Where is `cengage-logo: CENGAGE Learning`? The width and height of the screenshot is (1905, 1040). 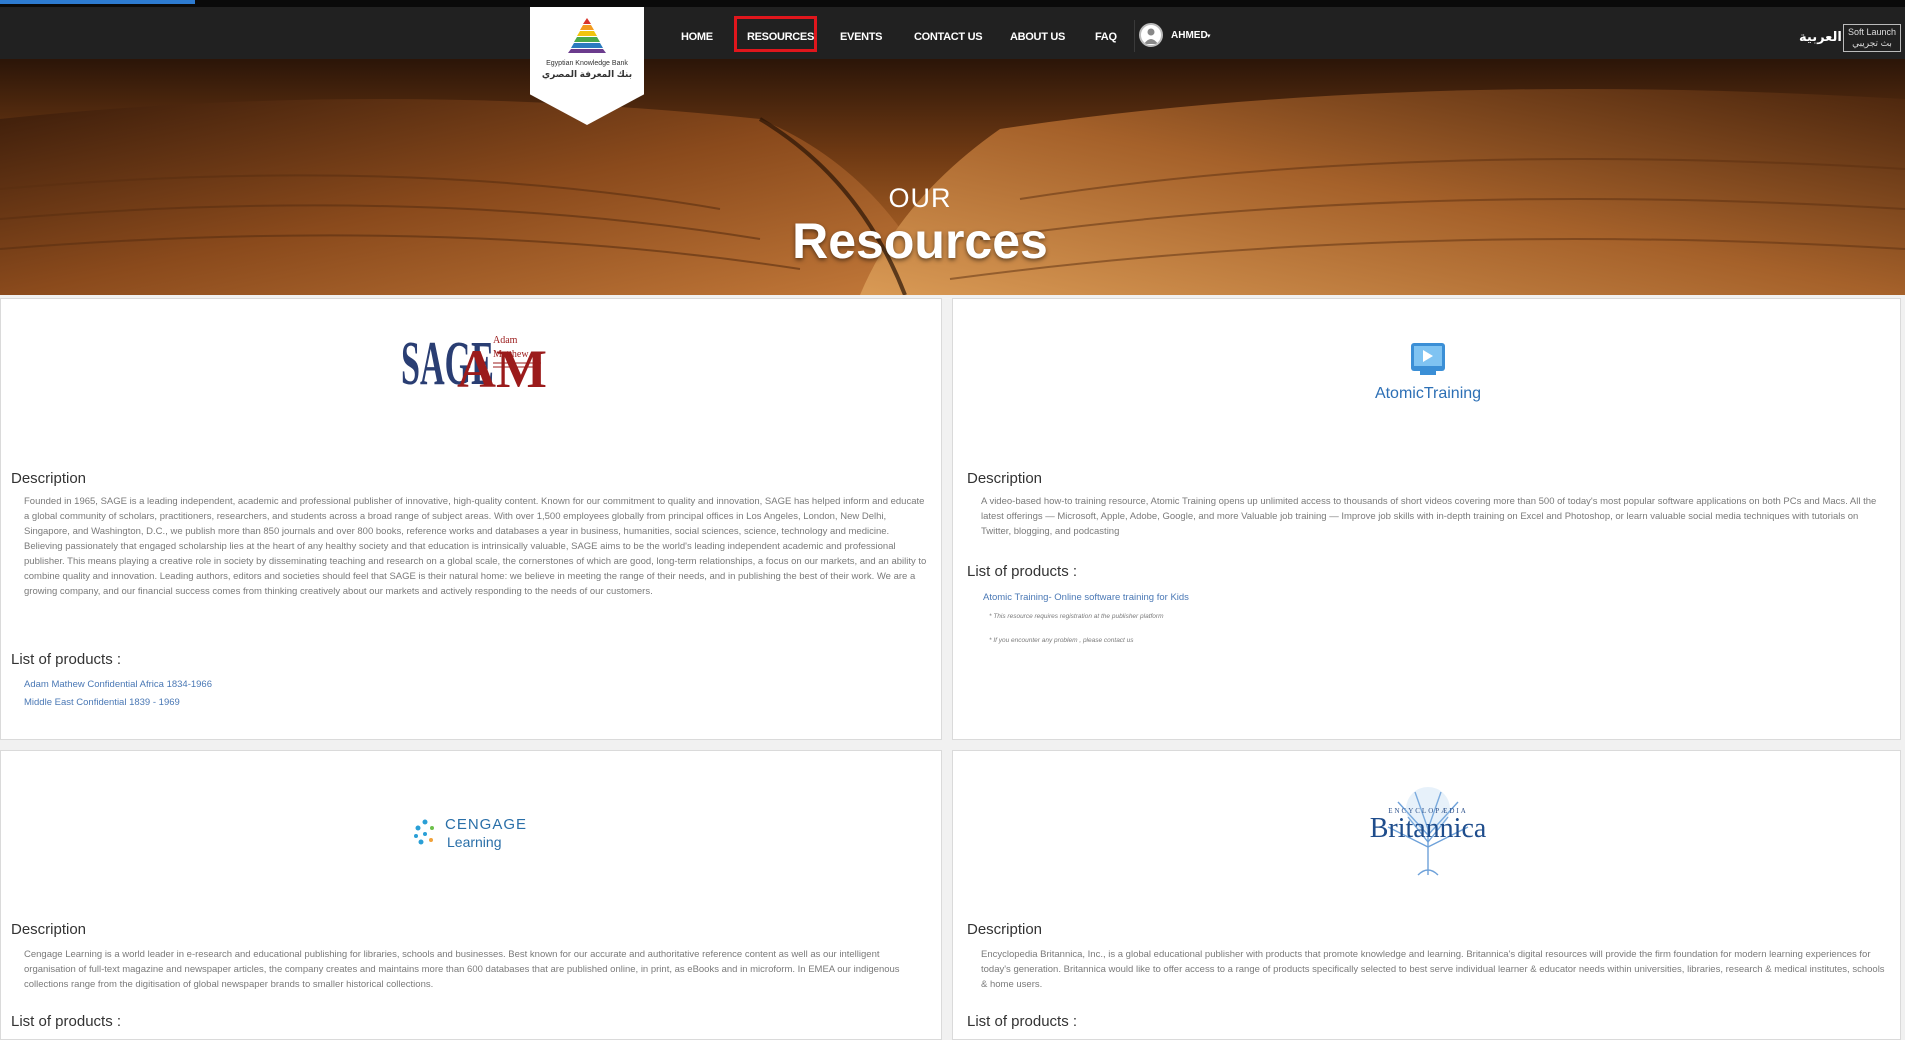
cengage-logo: CENGAGE Learning is located at coordinates (473, 834).